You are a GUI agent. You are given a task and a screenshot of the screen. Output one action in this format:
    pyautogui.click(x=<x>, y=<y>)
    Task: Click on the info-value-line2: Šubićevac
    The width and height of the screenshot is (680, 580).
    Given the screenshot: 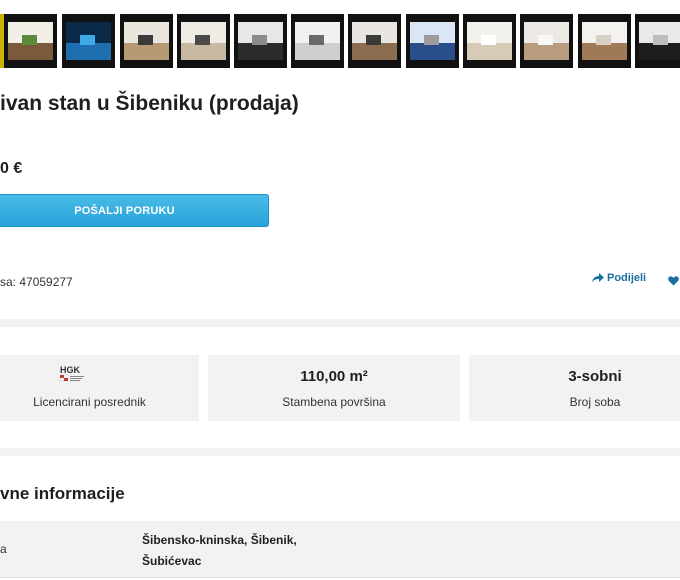 What is the action you would take?
    pyautogui.click(x=172, y=561)
    